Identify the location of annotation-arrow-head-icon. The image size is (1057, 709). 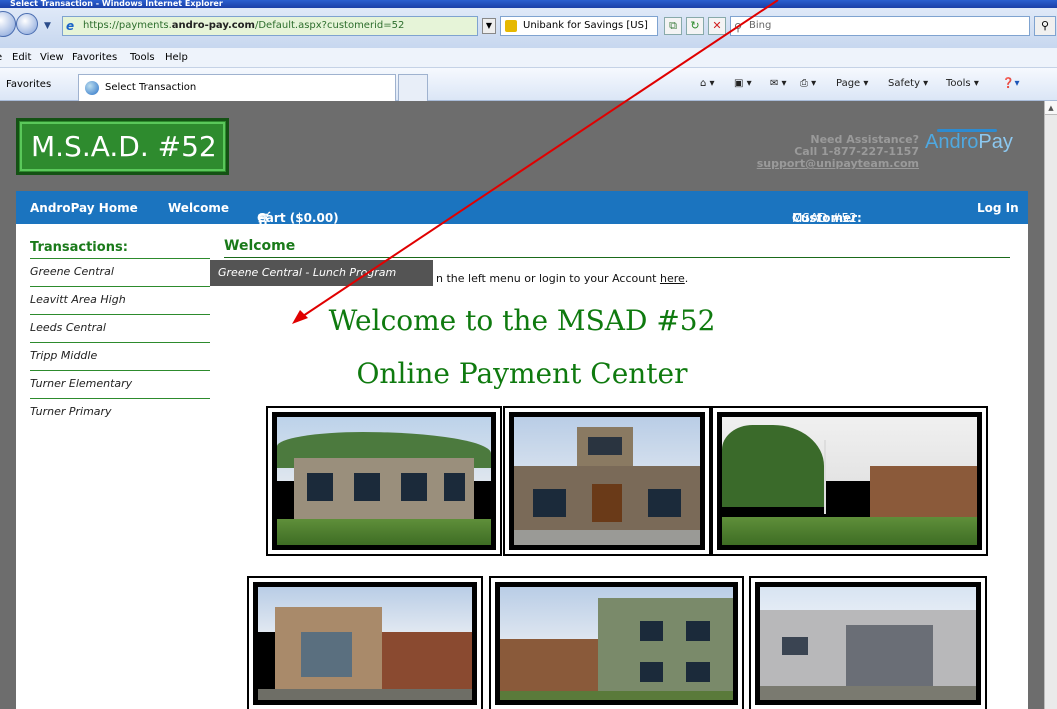
(300, 317).